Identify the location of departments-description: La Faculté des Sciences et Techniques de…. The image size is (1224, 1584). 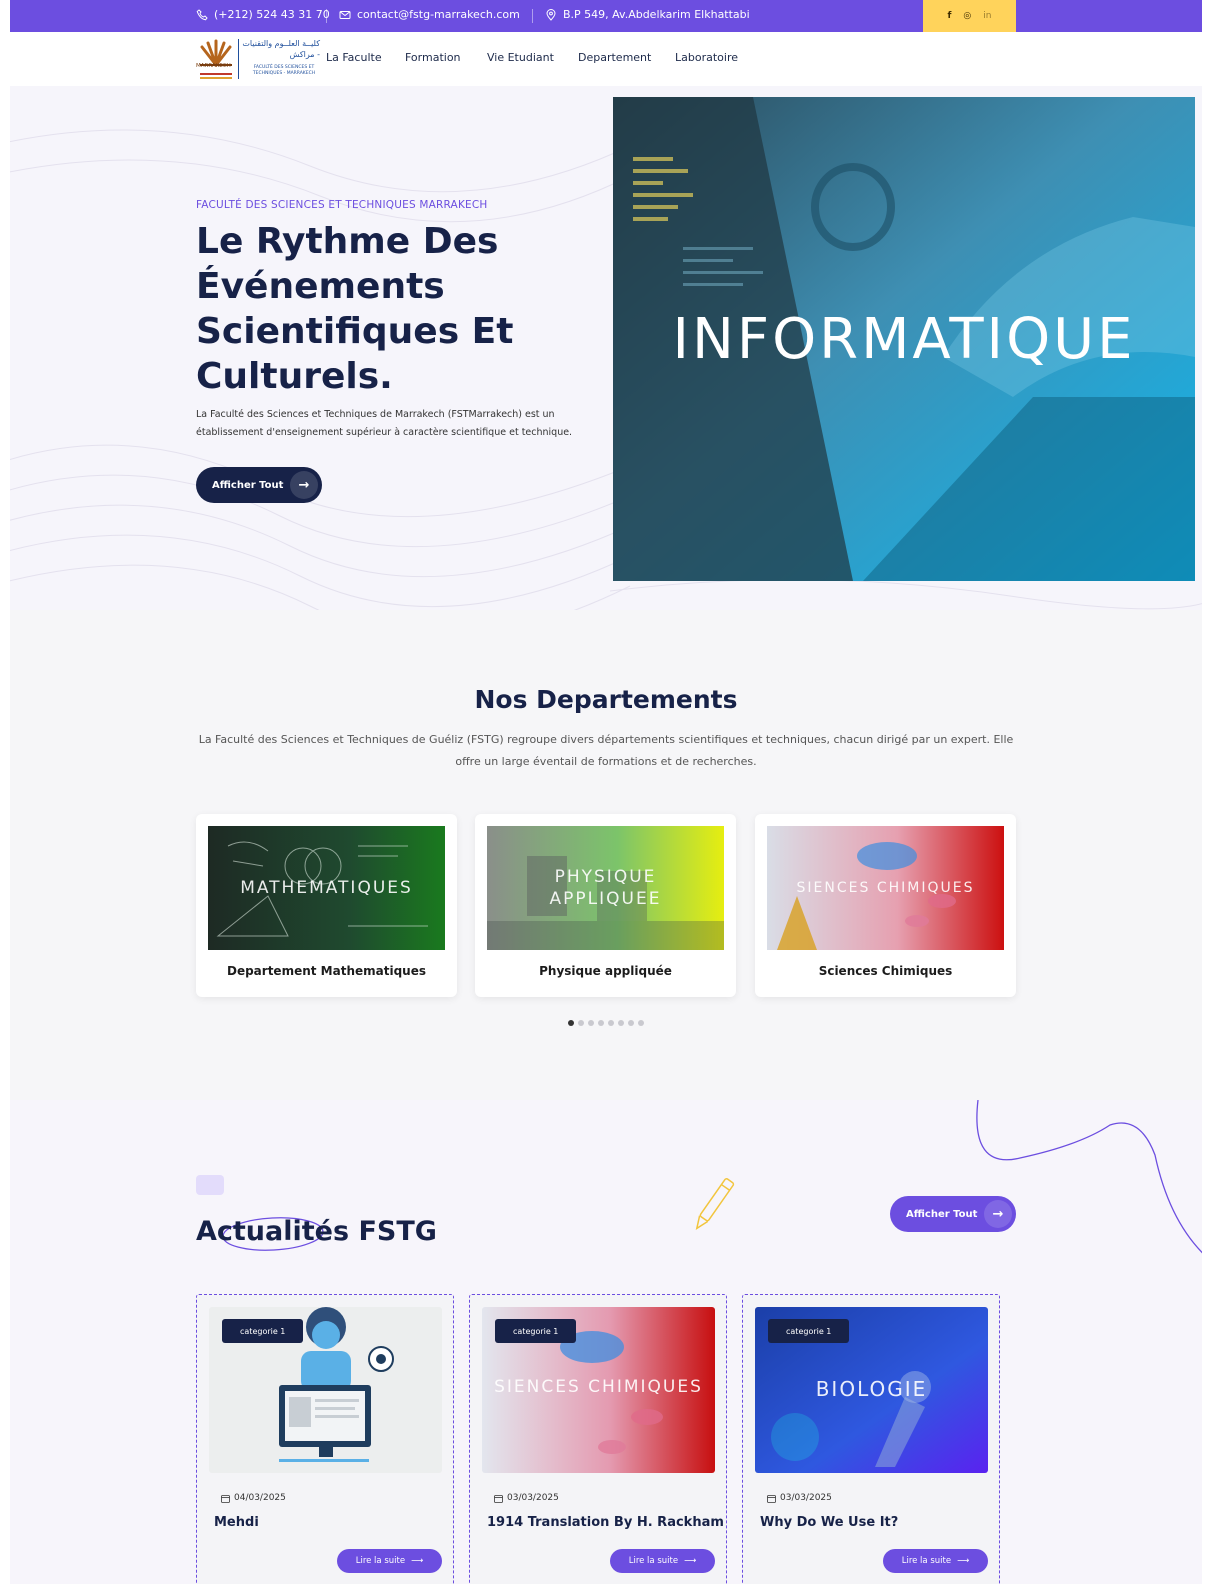
(606, 750).